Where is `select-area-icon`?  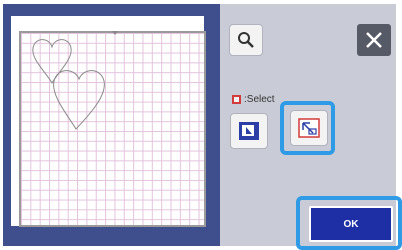
select-area-icon is located at coordinates (309, 128).